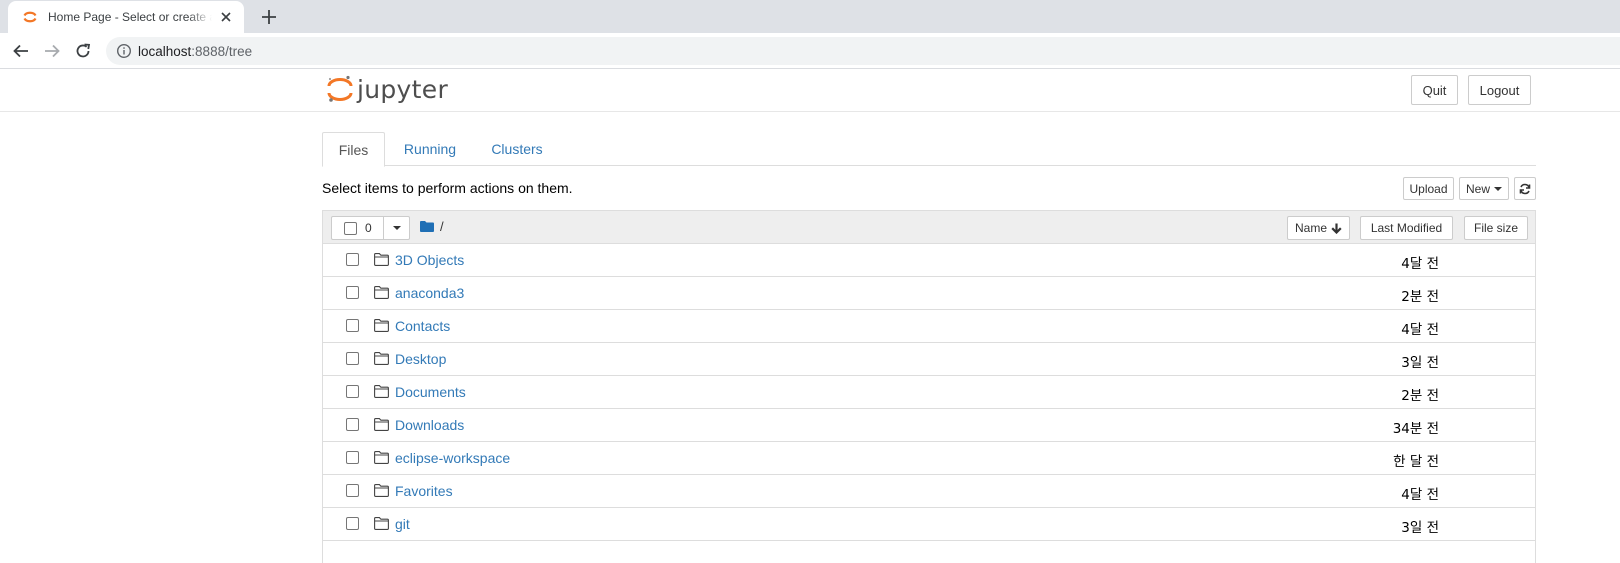 This screenshot has width=1620, height=563. I want to click on select-all-control: 0, so click(370, 228).